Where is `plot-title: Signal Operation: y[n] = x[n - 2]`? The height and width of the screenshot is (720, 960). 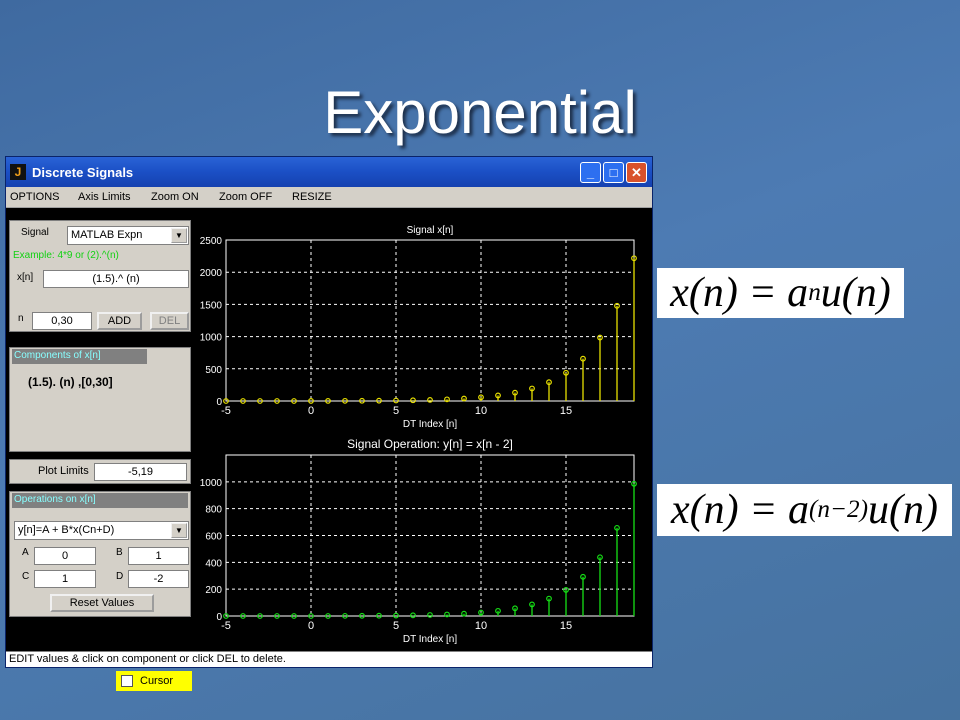
plot-title: Signal Operation: y[n] = x[n - 2] is located at coordinates (430, 444).